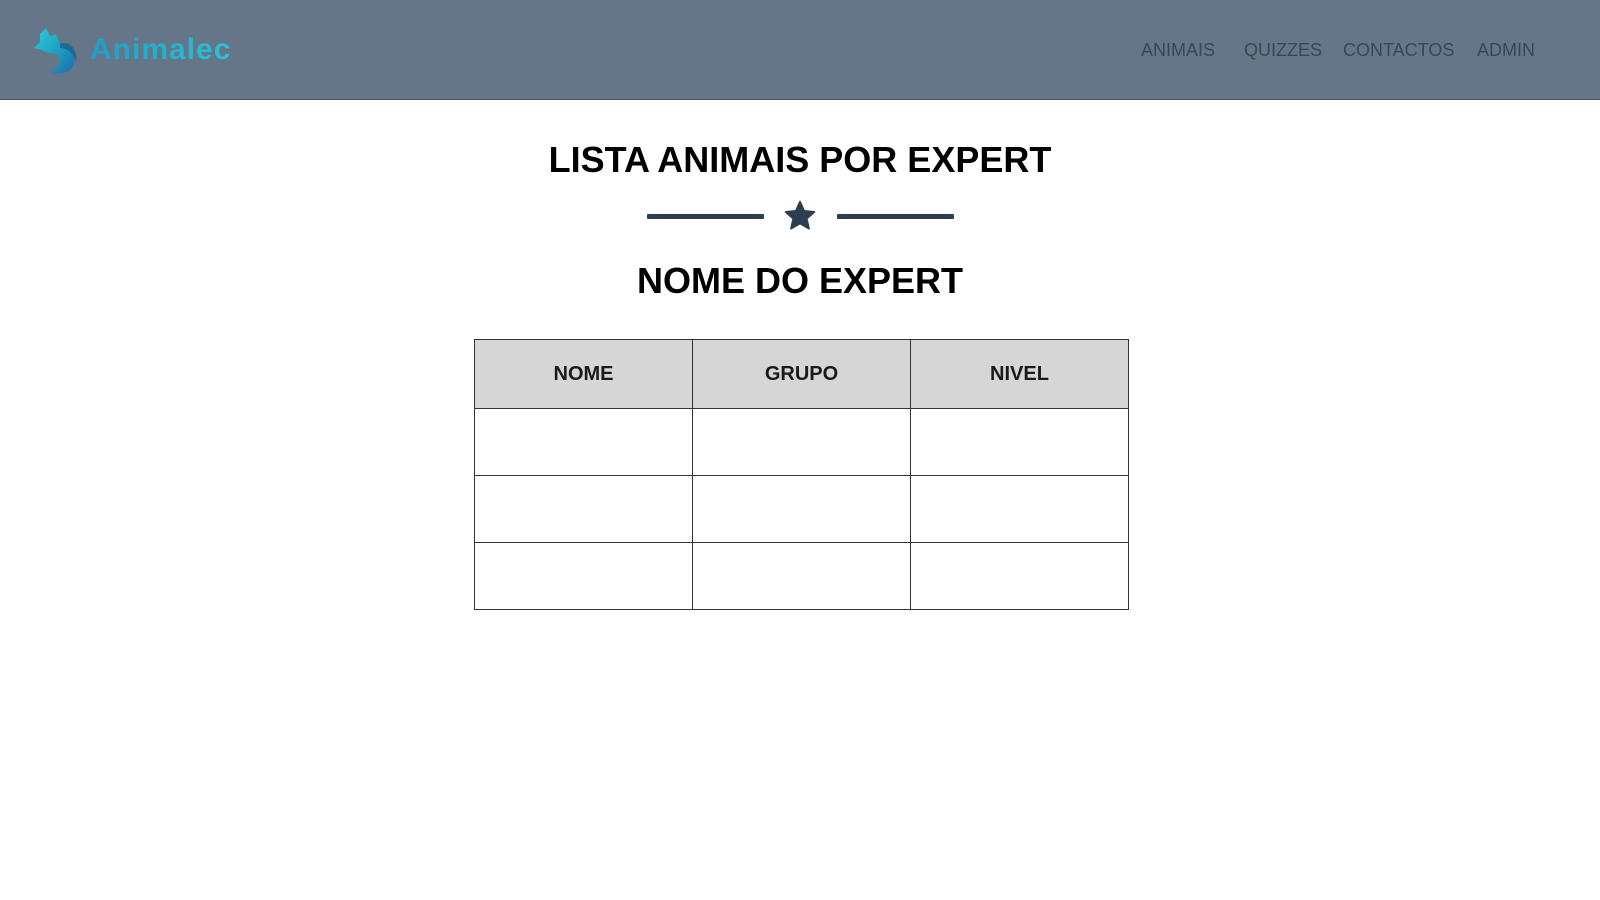  I want to click on table-header-row: NOME GRUPO NIVEL, so click(801, 374).